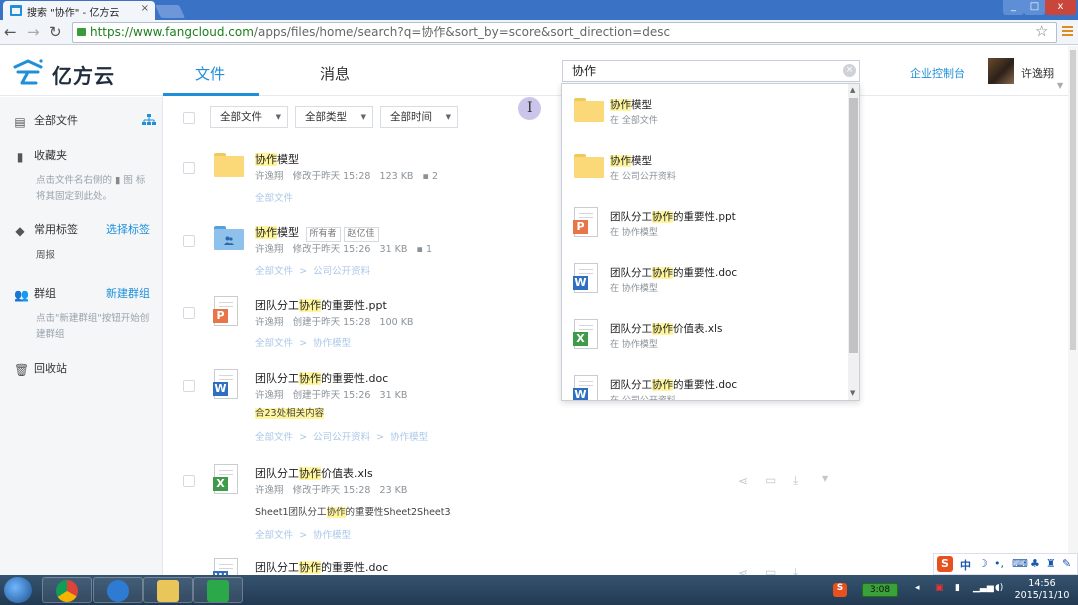 The height and width of the screenshot is (605, 1078). What do you see at coordinates (880, 590) in the screenshot?
I see `battery-indicator: 3:08` at bounding box center [880, 590].